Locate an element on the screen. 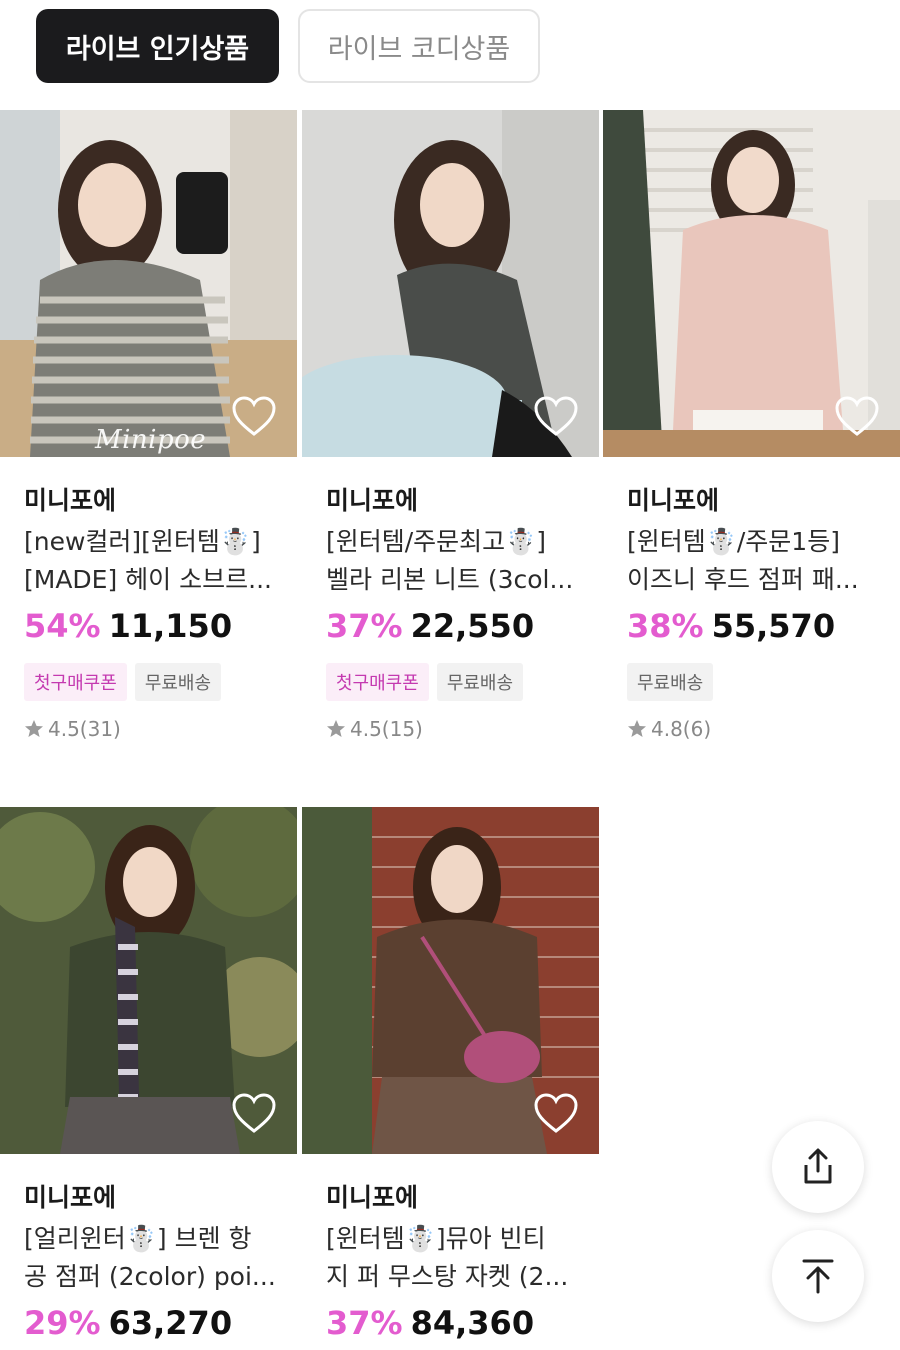 Image resolution: width=900 pixels, height=1350 pixels. price: 84,360 is located at coordinates (472, 1323).